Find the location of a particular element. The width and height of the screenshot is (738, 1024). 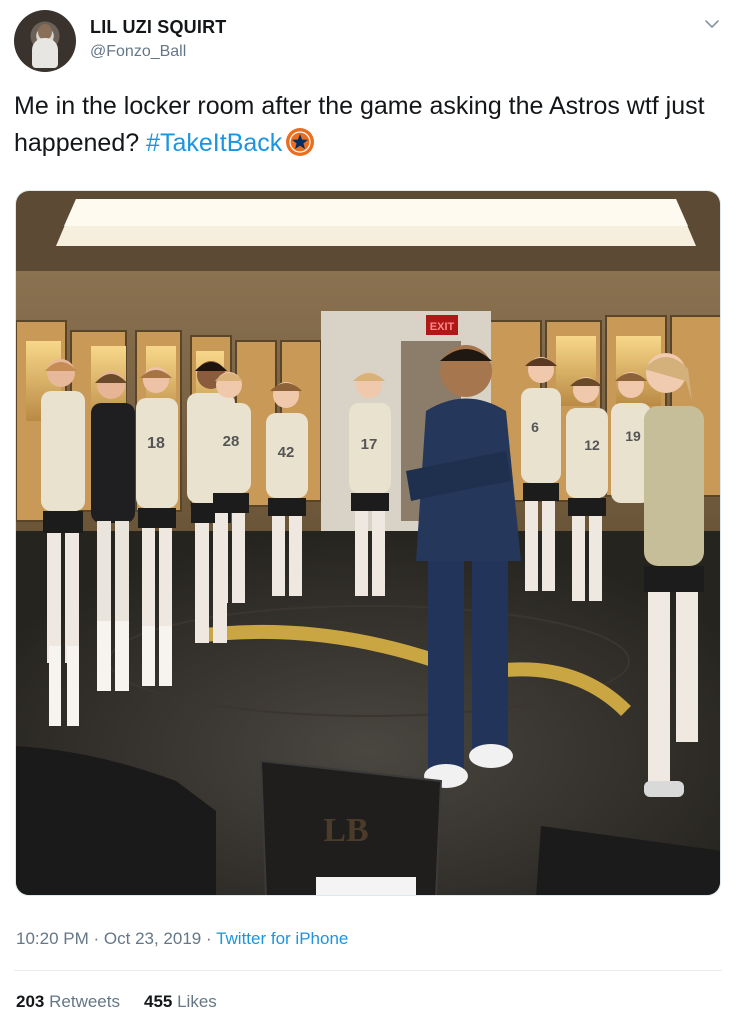

chair-logo: LB is located at coordinates (345, 830).